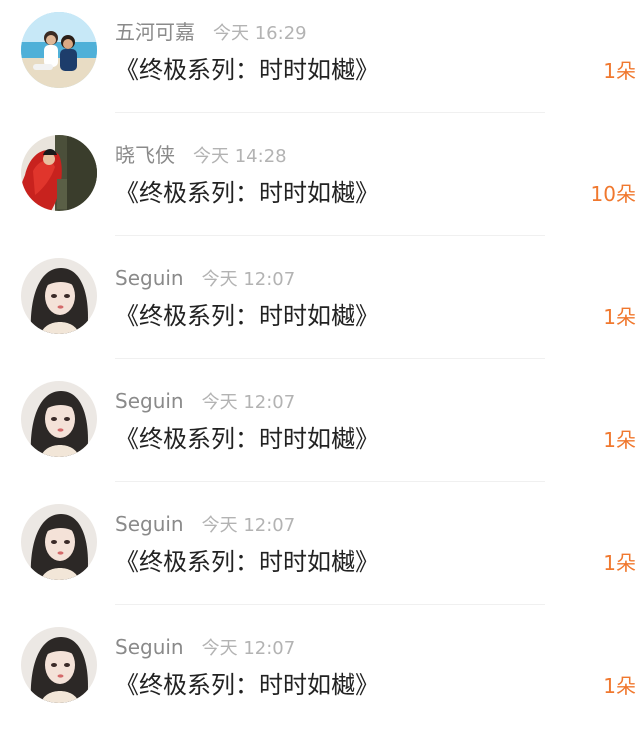 The width and height of the screenshot is (640, 738). Describe the element at coordinates (145, 155) in the screenshot. I see `user-name: 晓飞侠` at that location.